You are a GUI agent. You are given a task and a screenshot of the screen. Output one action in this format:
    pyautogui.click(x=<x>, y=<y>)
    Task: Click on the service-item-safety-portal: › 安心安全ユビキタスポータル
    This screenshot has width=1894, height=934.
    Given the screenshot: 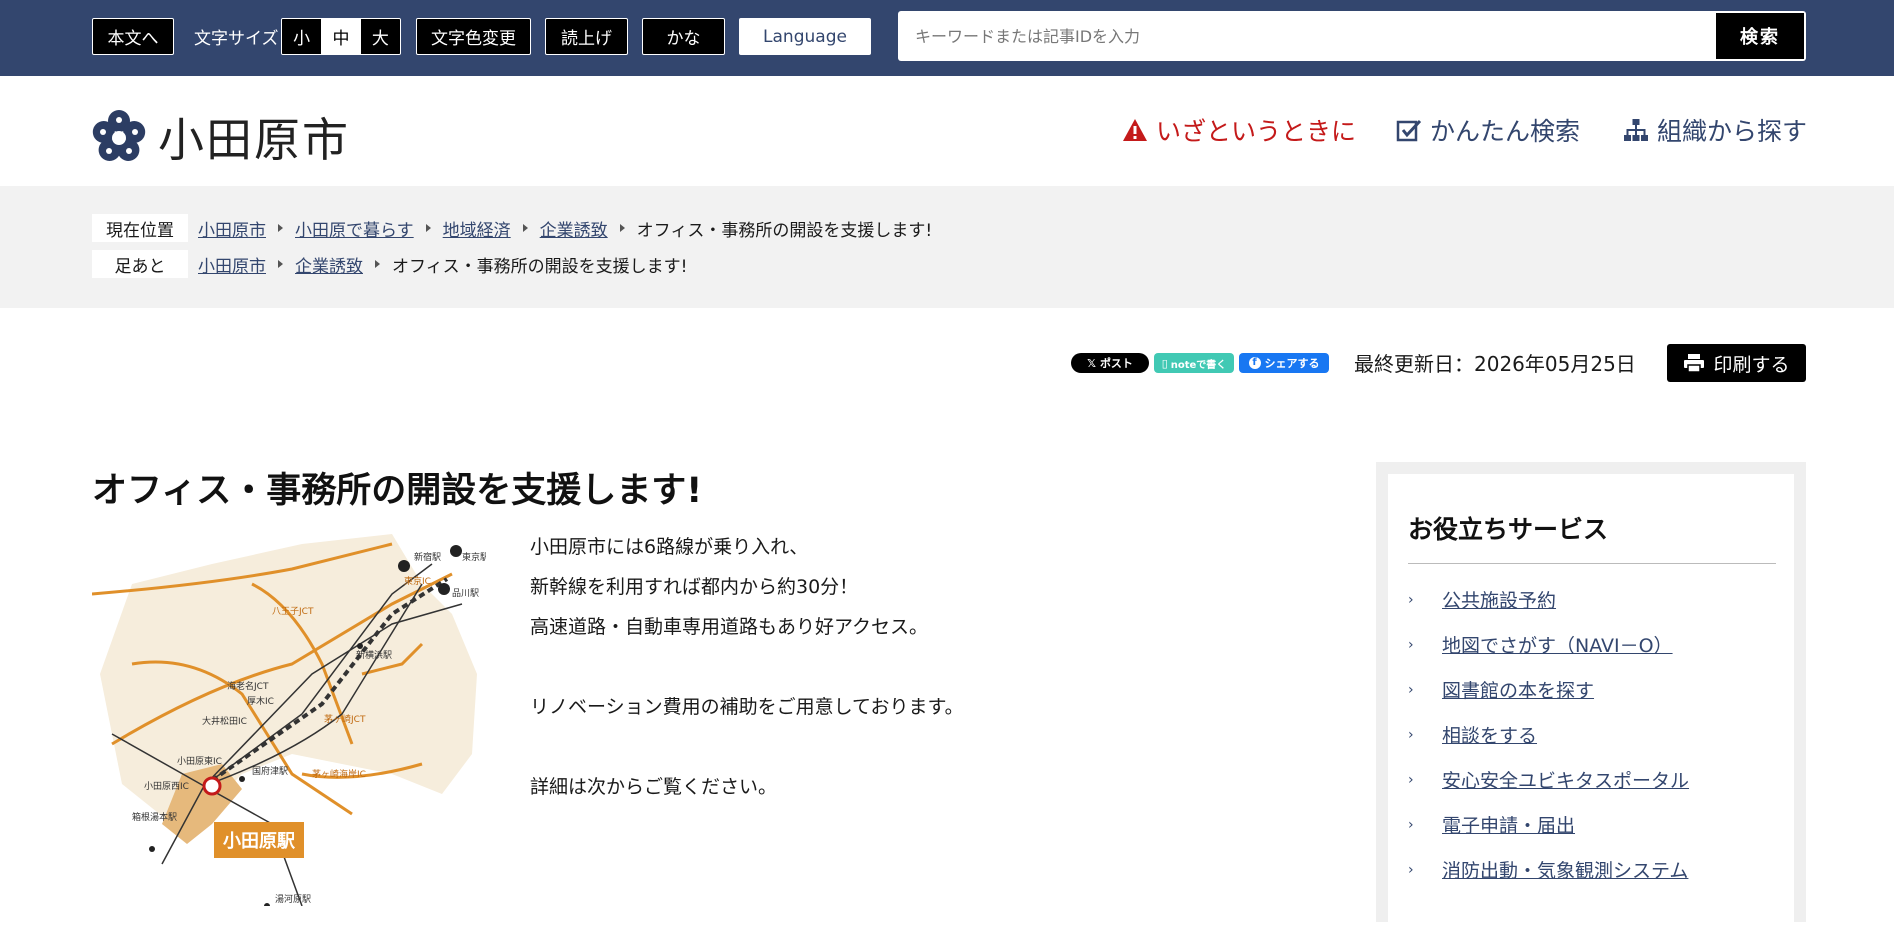 What is the action you would take?
    pyautogui.click(x=1548, y=779)
    